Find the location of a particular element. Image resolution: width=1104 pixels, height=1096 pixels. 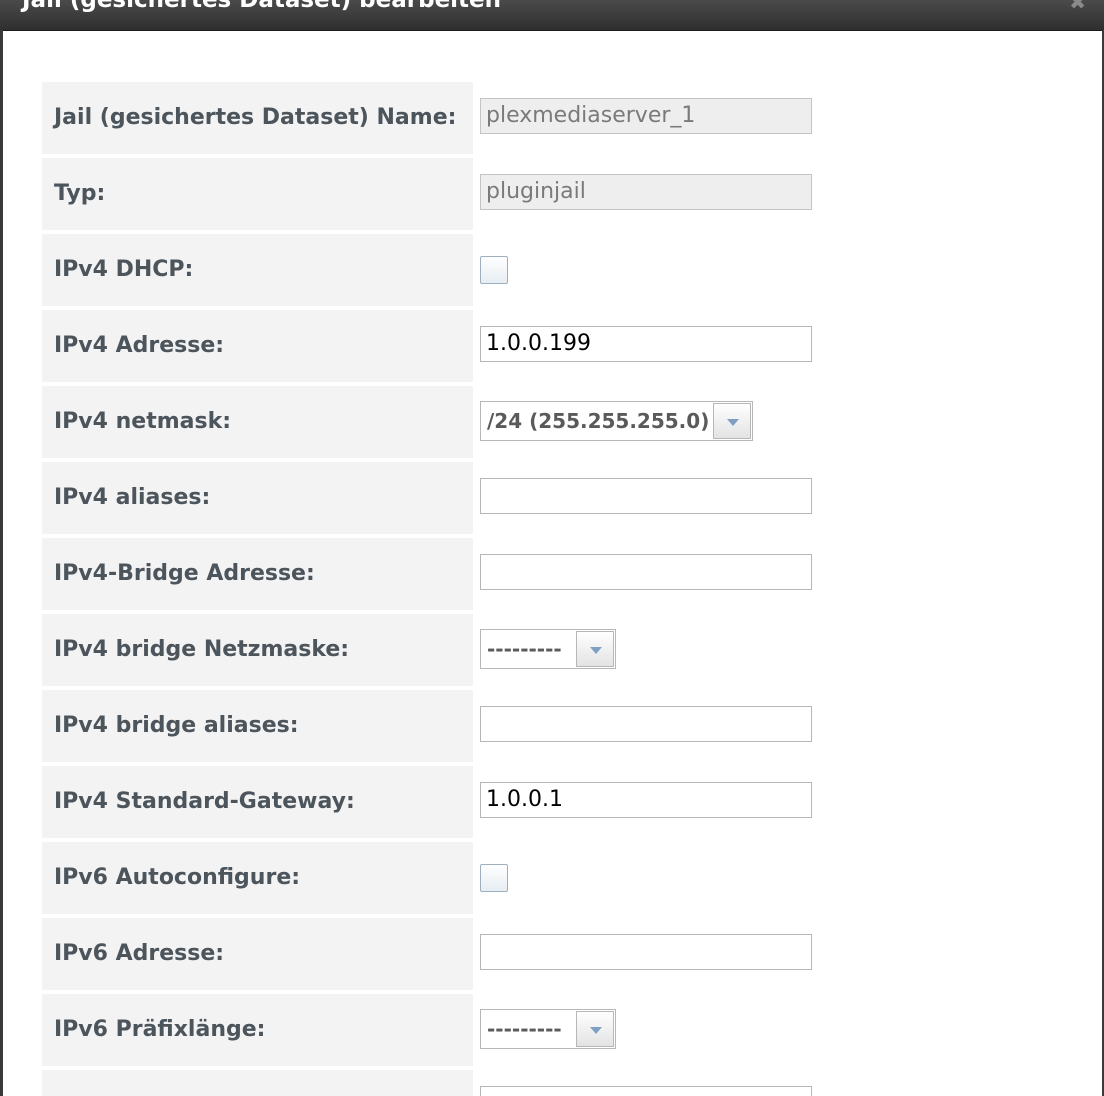

ipv6-prefix-length-label: IPv6 Präfixlänge: is located at coordinates (160, 1029).